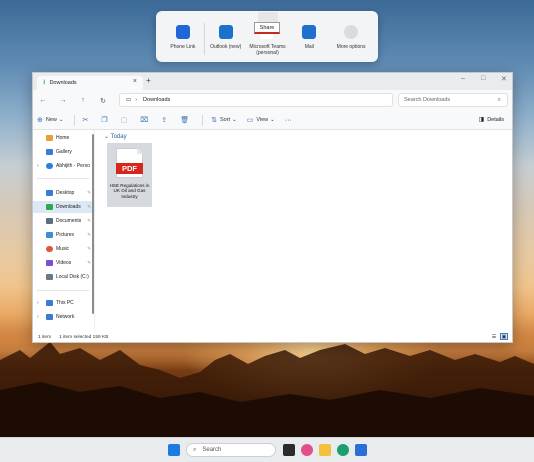 The image size is (534, 462). Describe the element at coordinates (115, 136) in the screenshot. I see `group-header-today: ⌄ Today` at that location.